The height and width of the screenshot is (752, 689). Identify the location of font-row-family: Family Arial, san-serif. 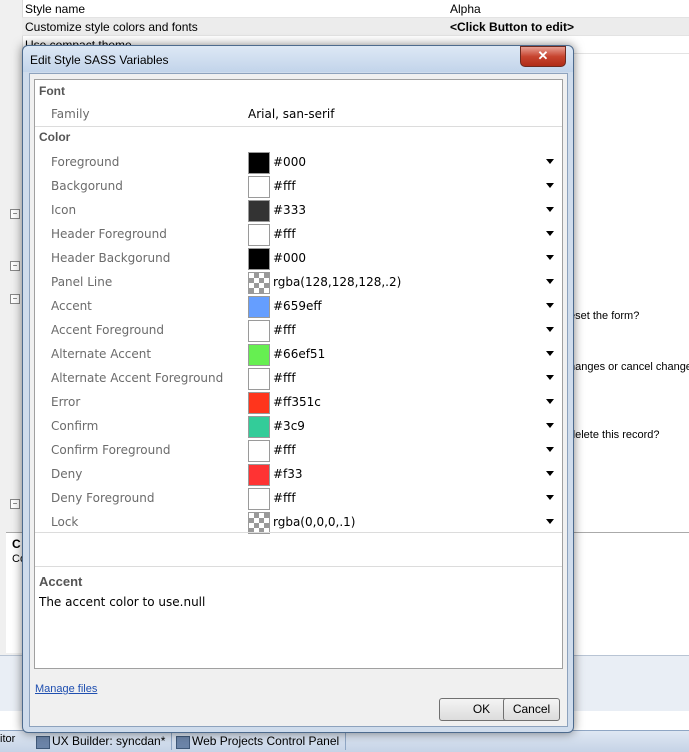
(298, 114).